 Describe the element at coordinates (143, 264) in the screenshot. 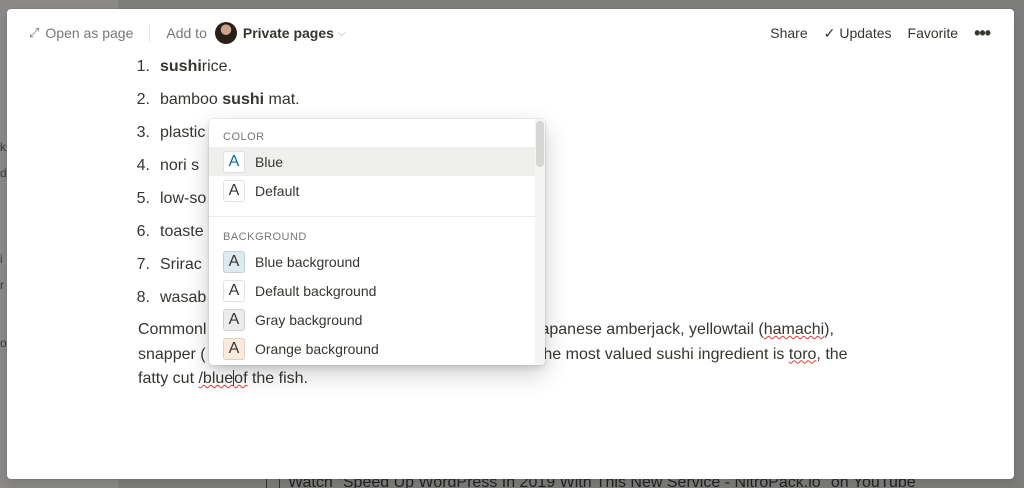

I see `list-number: 7.` at that location.